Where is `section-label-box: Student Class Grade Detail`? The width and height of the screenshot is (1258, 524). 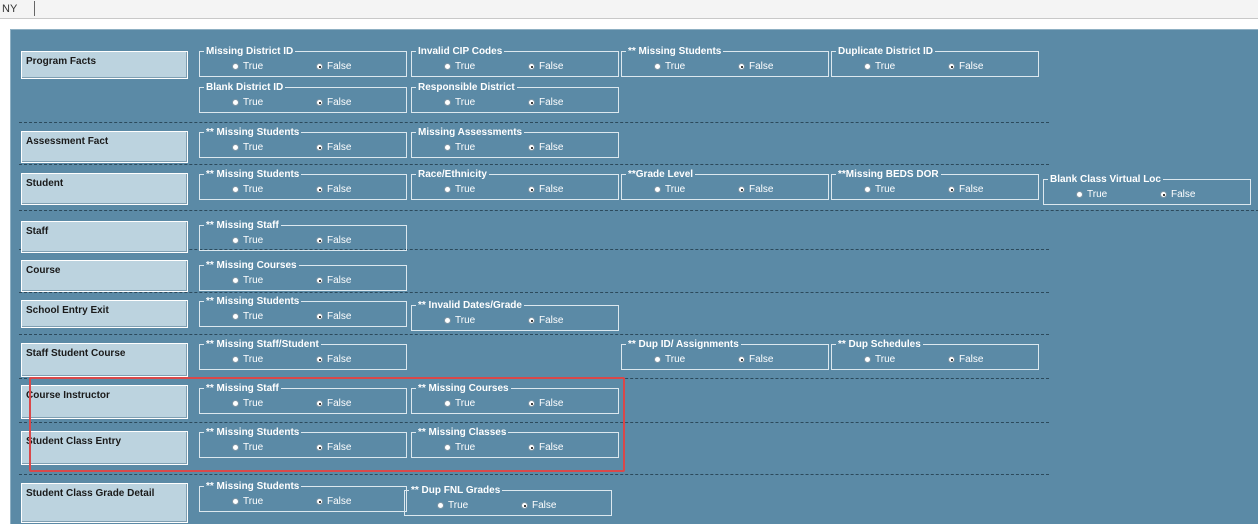 section-label-box: Student Class Grade Detail is located at coordinates (104, 503).